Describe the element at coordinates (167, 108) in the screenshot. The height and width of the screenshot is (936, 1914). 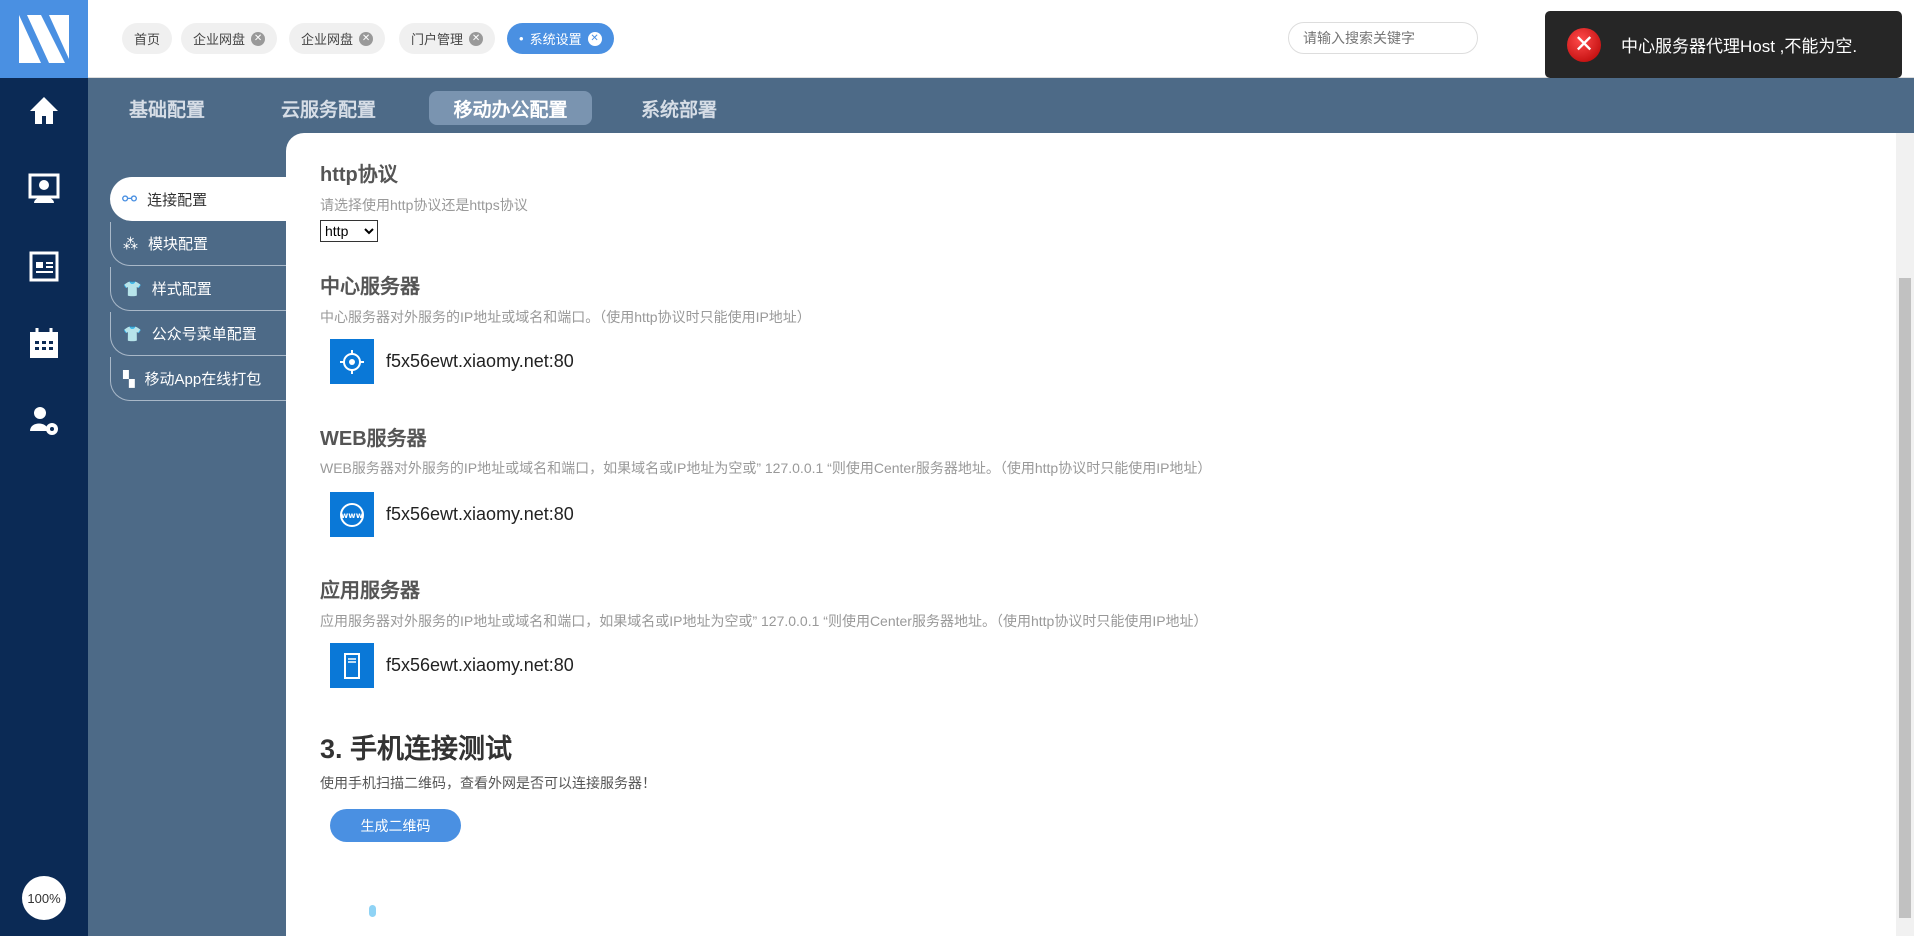
I see `nav-tab-basic: 基础配置` at that location.